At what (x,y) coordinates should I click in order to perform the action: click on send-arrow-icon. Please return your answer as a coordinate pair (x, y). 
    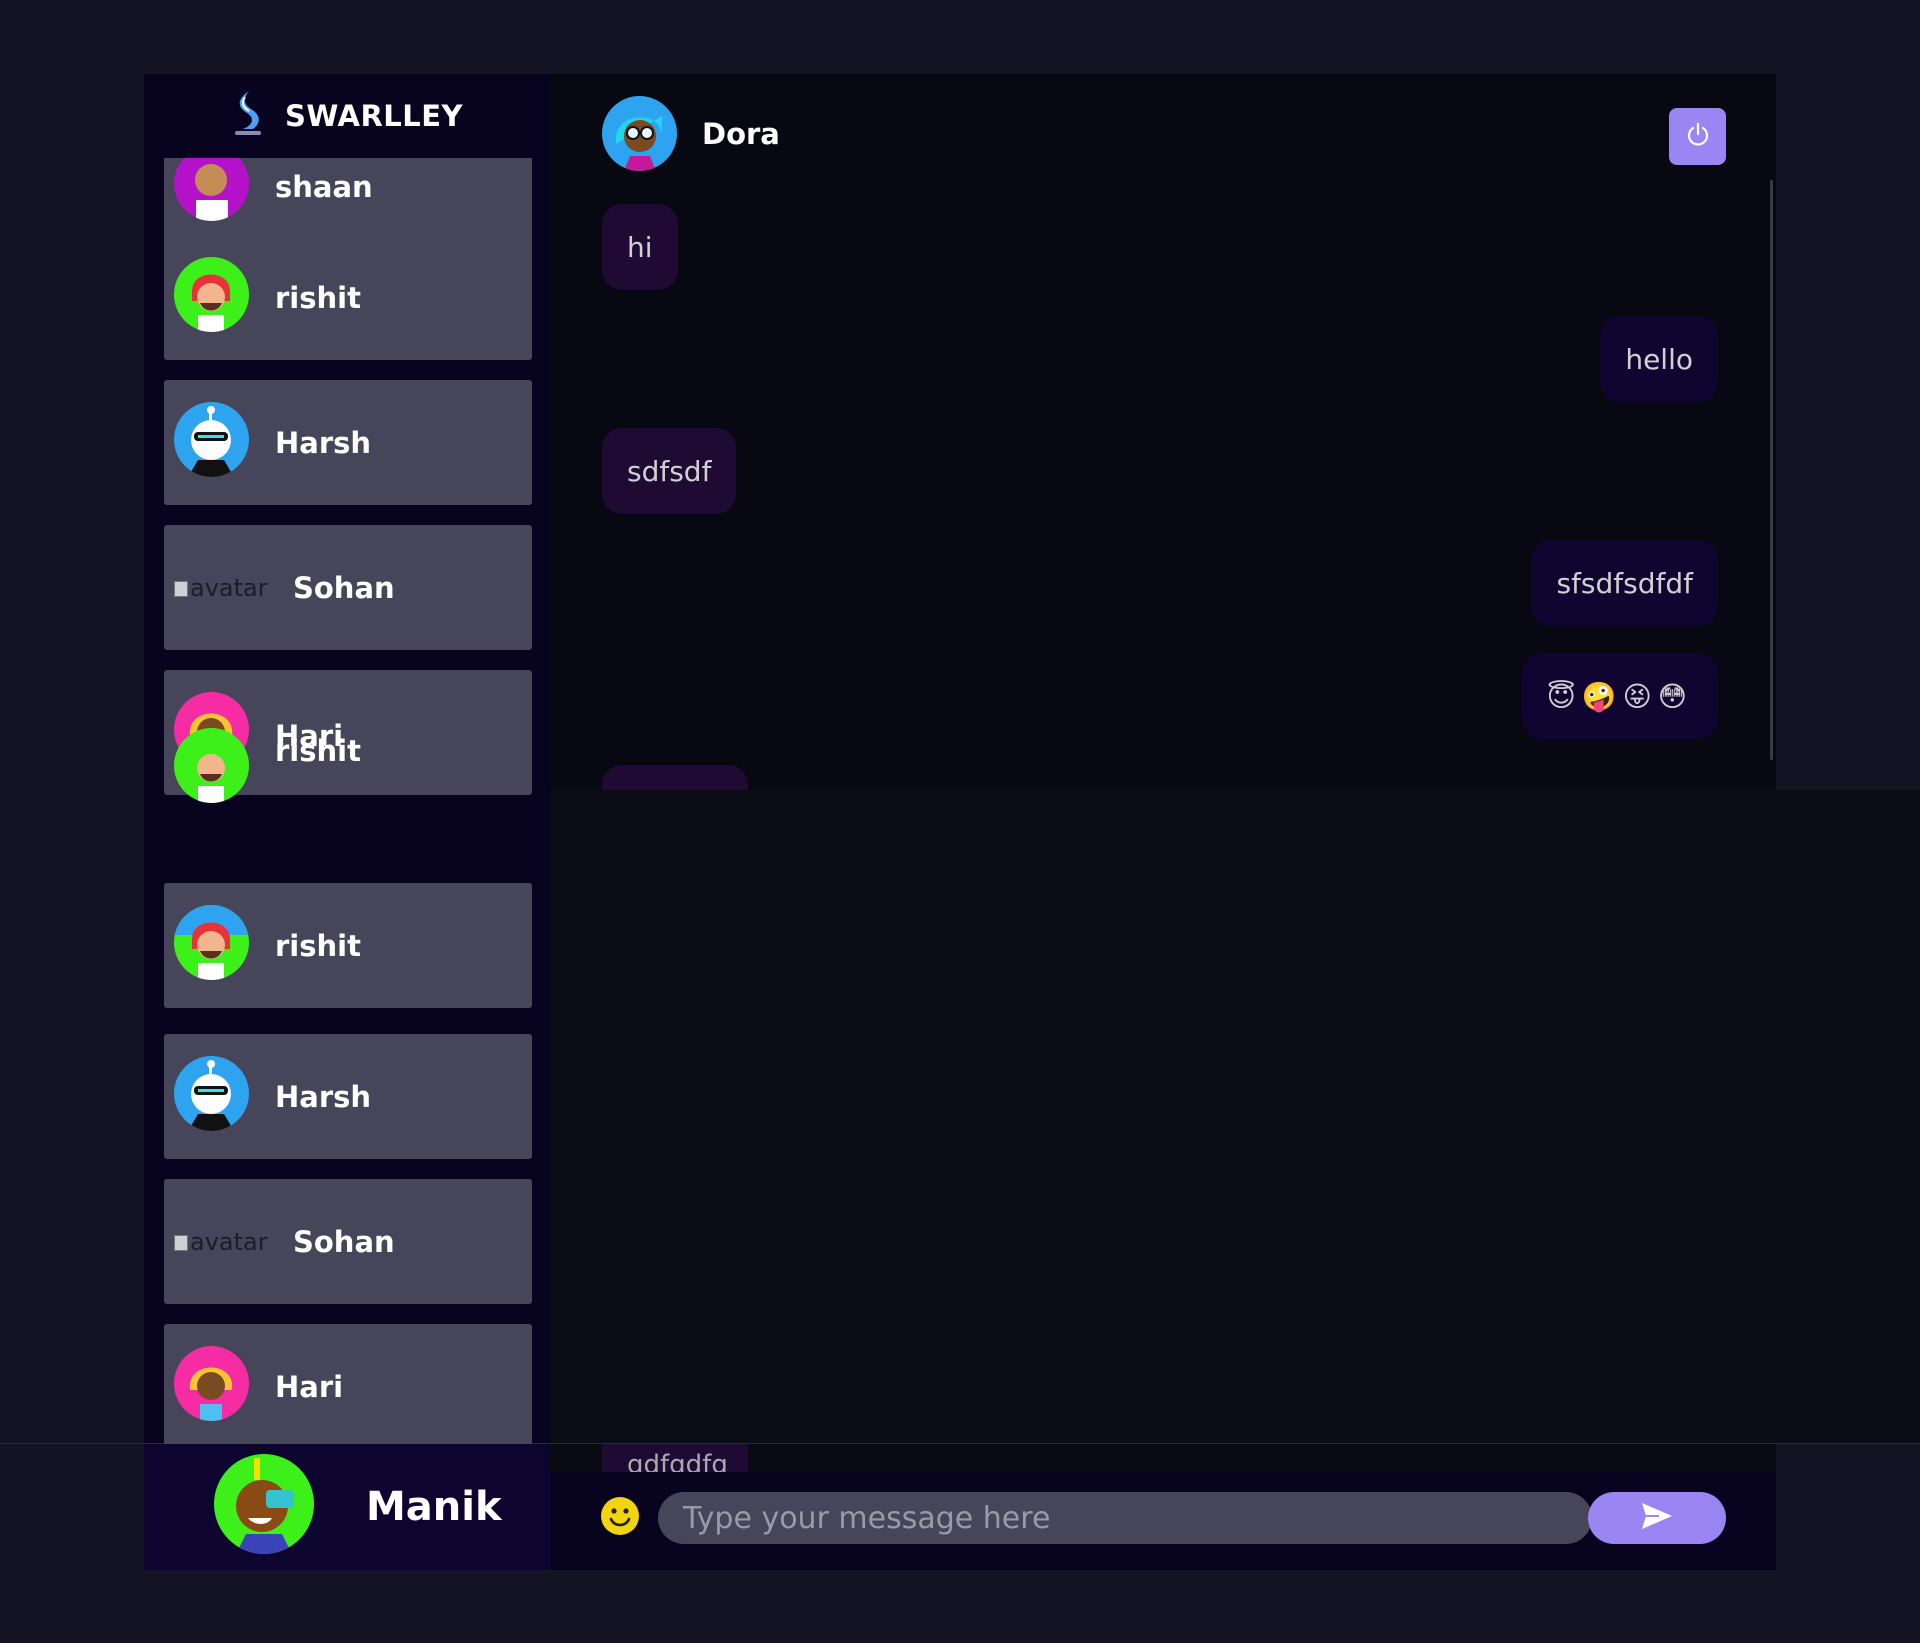
    Looking at the image, I should click on (1657, 1518).